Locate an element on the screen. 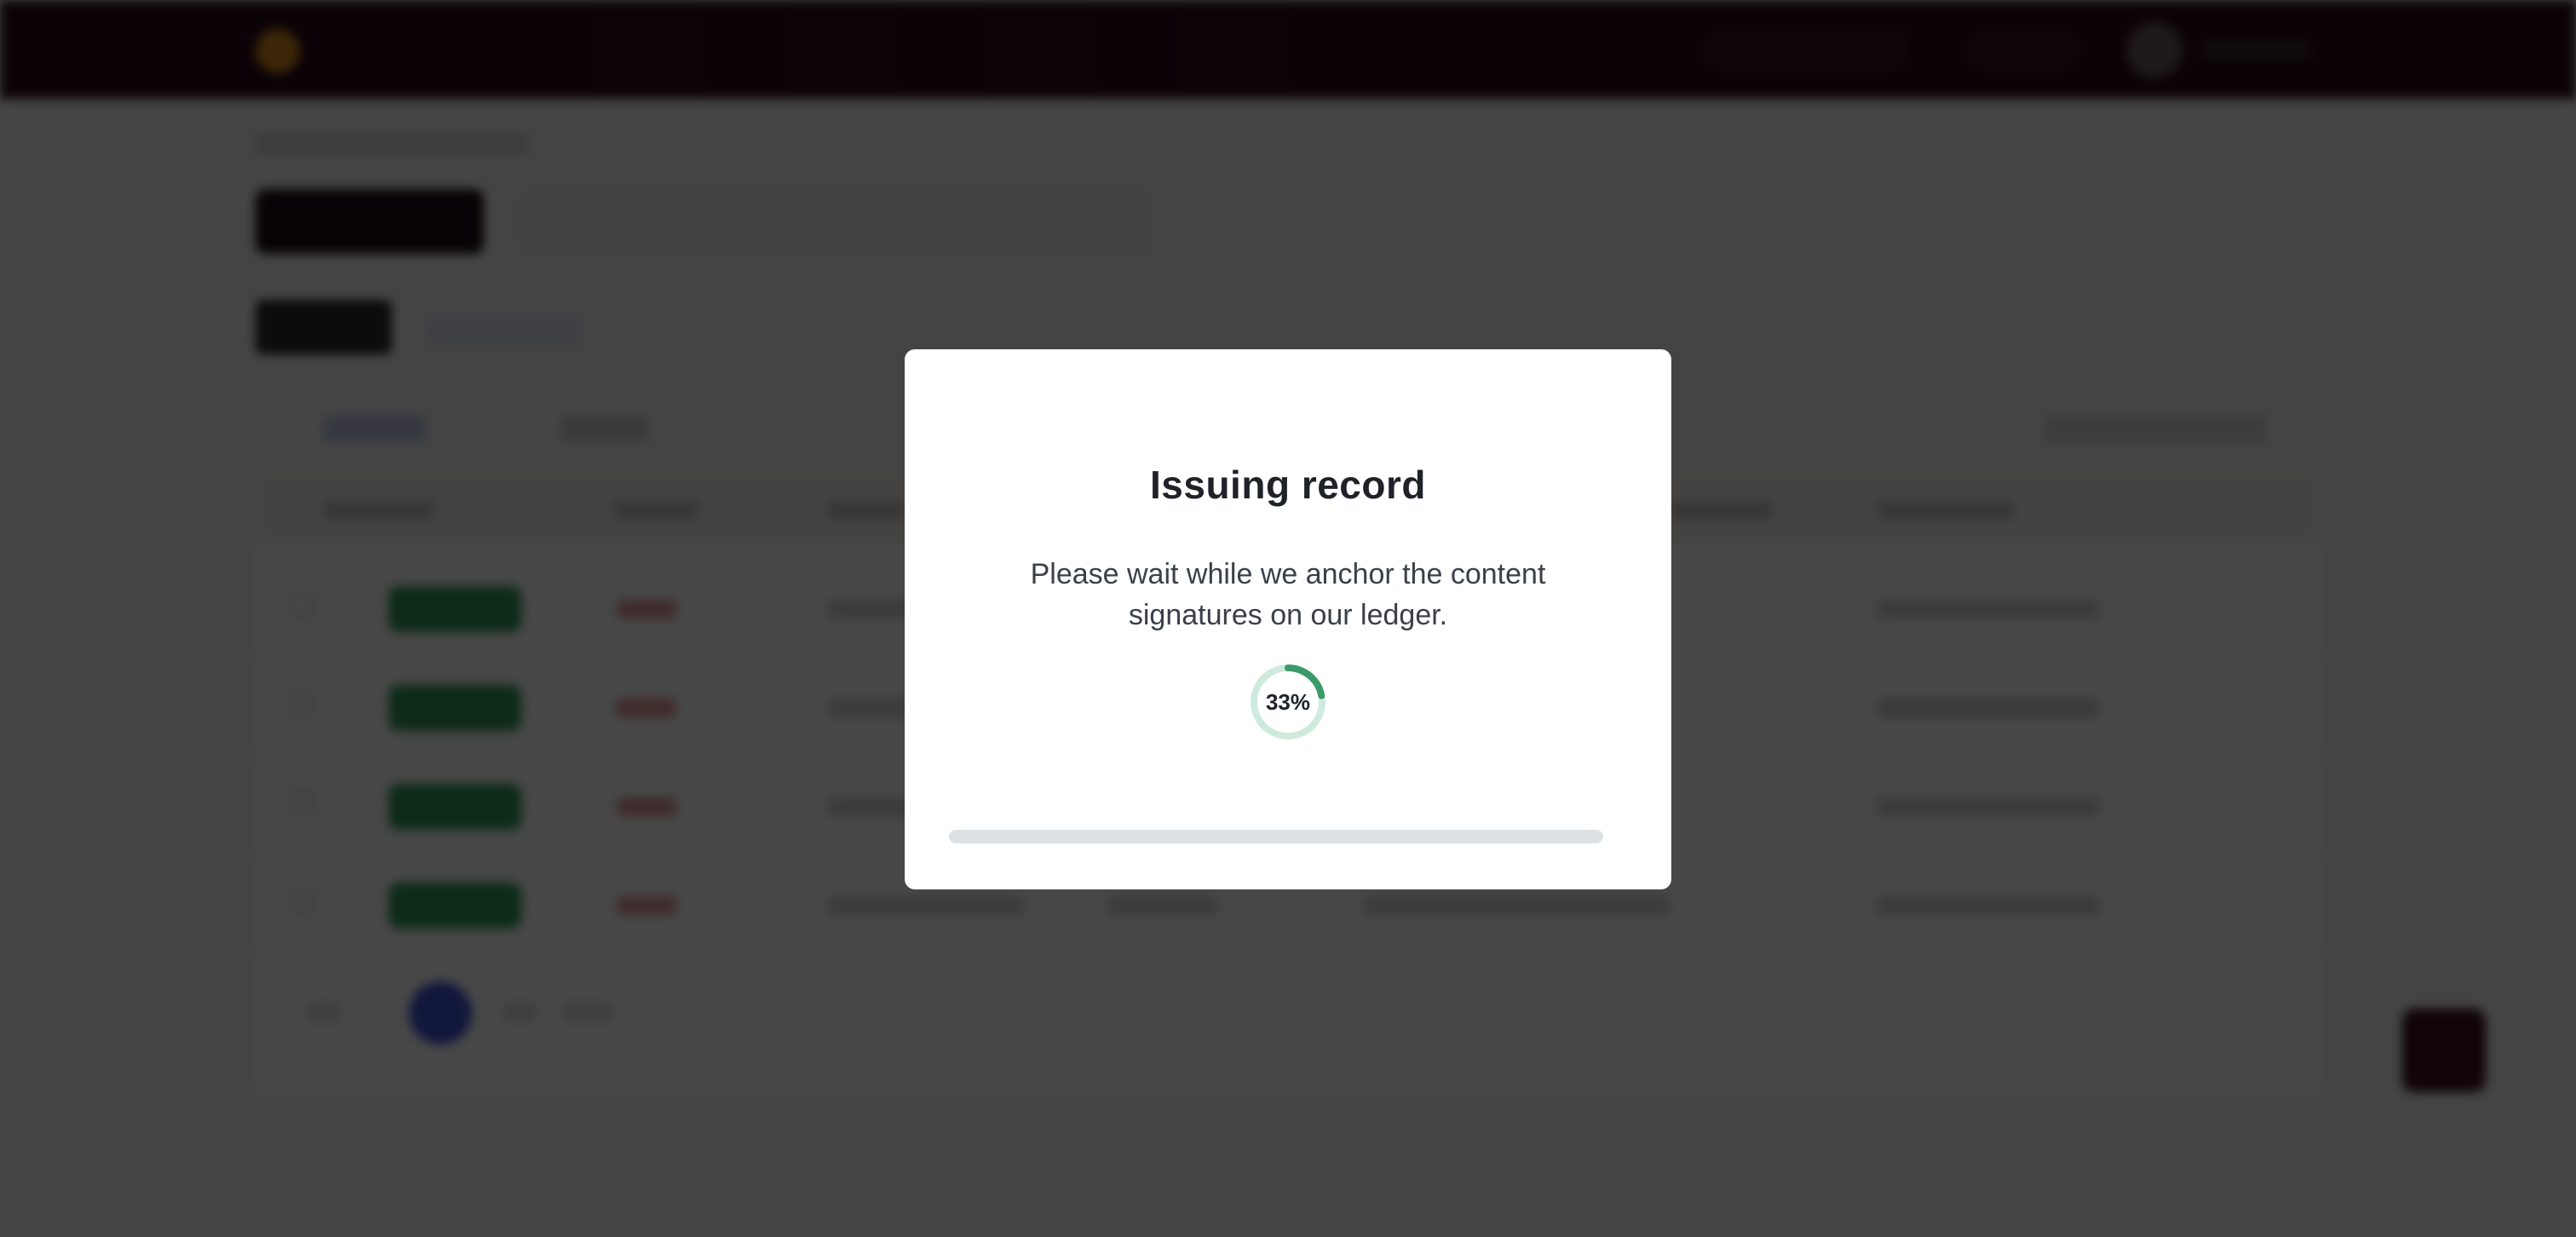  dialog-title: Issuing record is located at coordinates (1288, 485).